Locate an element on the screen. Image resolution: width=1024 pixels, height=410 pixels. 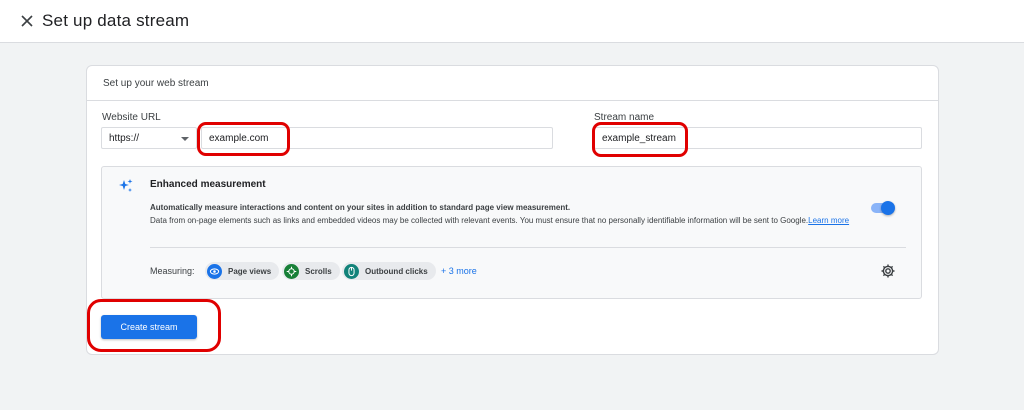
card-header-title: Set up your web stream is located at coordinates (156, 83).